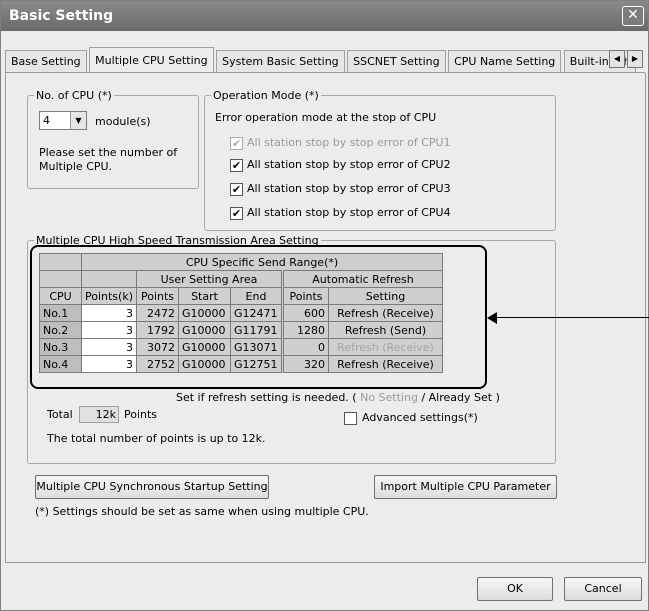  What do you see at coordinates (76, 166) in the screenshot?
I see `cpu-count-hint-2: Multiple CPU.` at bounding box center [76, 166].